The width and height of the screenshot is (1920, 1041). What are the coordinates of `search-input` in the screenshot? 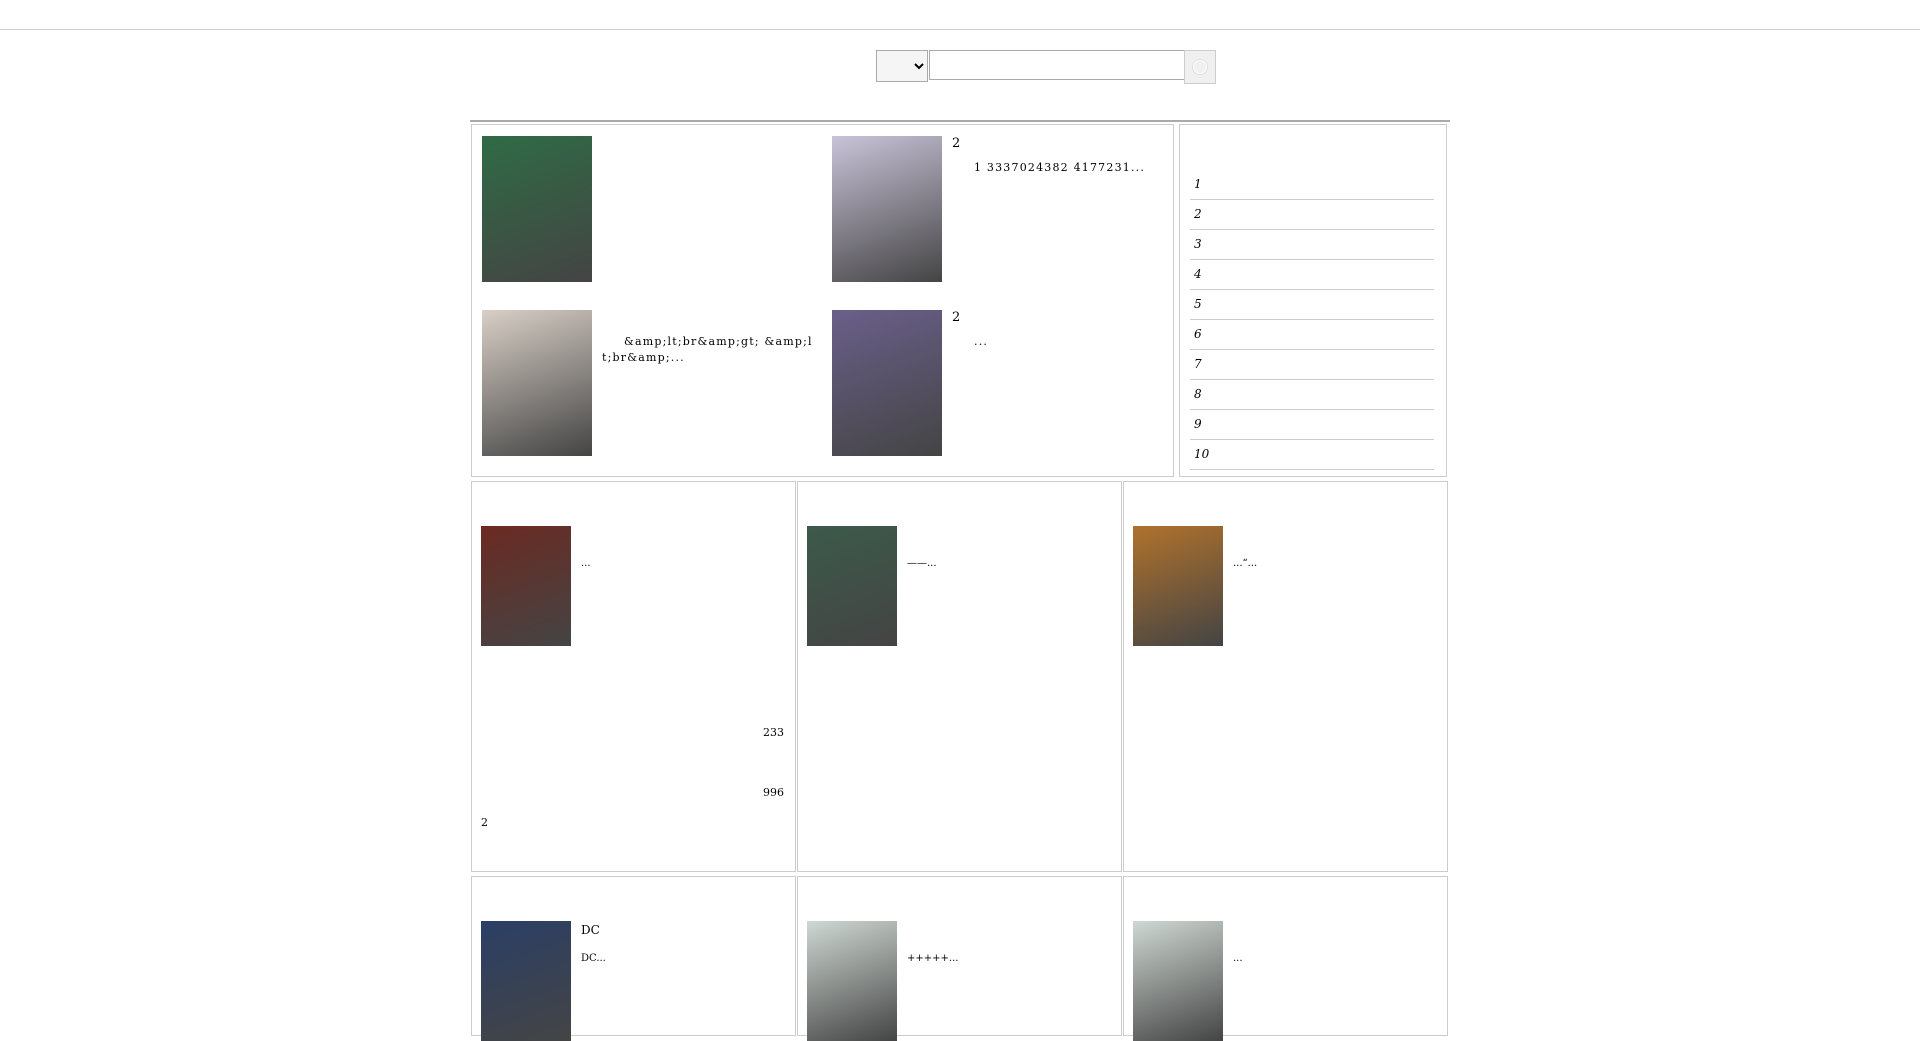 It's located at (1060, 65).